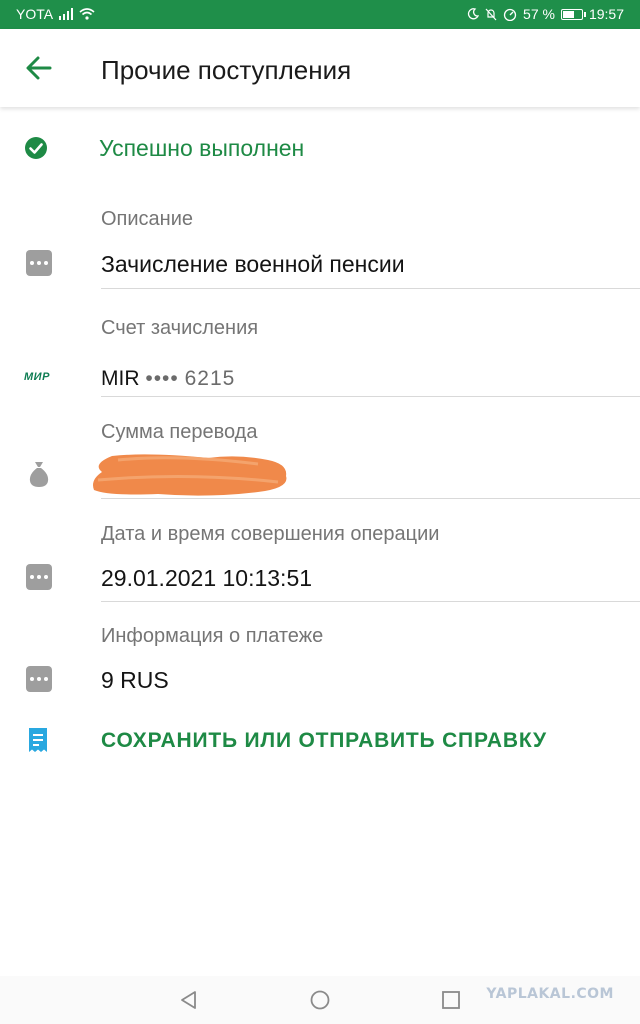  I want to click on field-value: MIR •••• 6215, so click(168, 379).